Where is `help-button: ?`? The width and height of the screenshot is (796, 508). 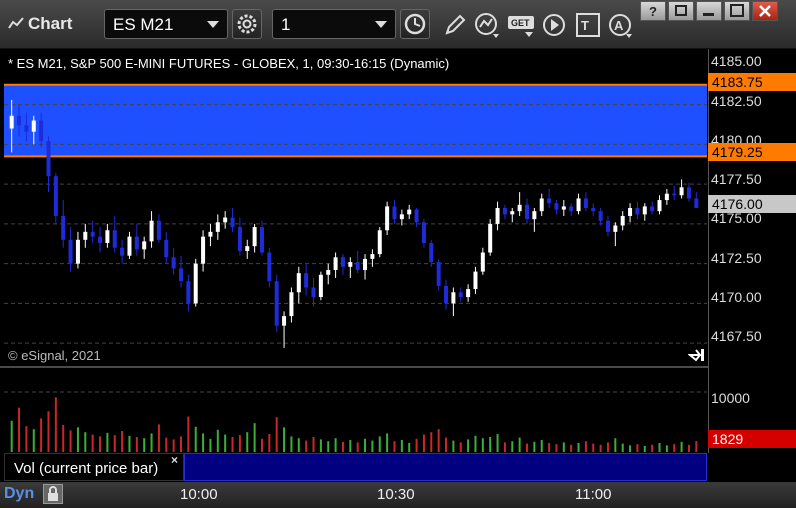
help-button: ? is located at coordinates (653, 11).